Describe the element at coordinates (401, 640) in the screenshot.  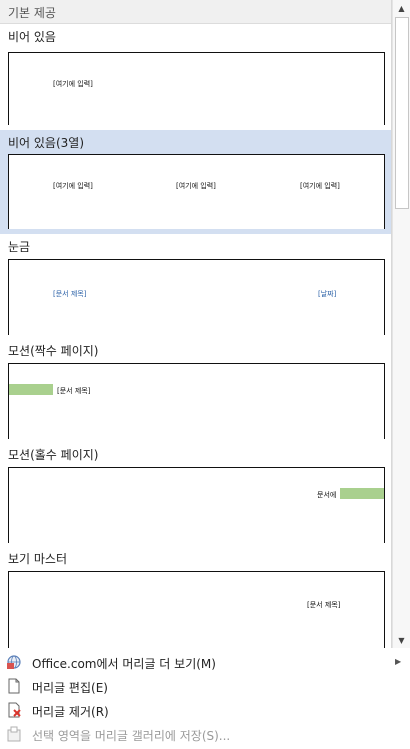
I see `scroll-down-button: ▼` at that location.